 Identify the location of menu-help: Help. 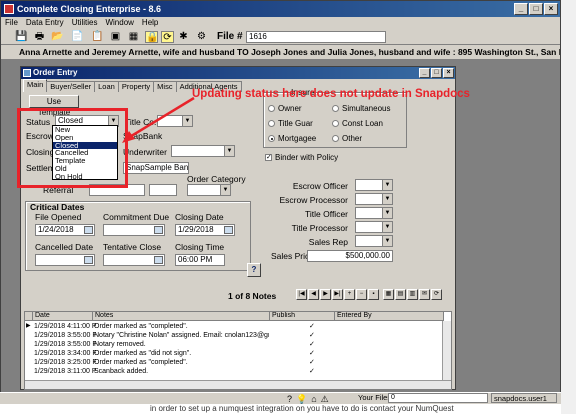
(150, 23).